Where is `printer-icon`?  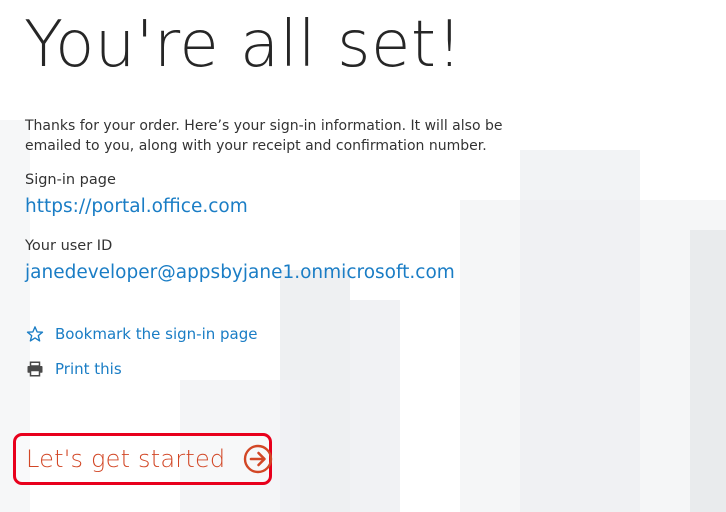
printer-icon is located at coordinates (35, 369).